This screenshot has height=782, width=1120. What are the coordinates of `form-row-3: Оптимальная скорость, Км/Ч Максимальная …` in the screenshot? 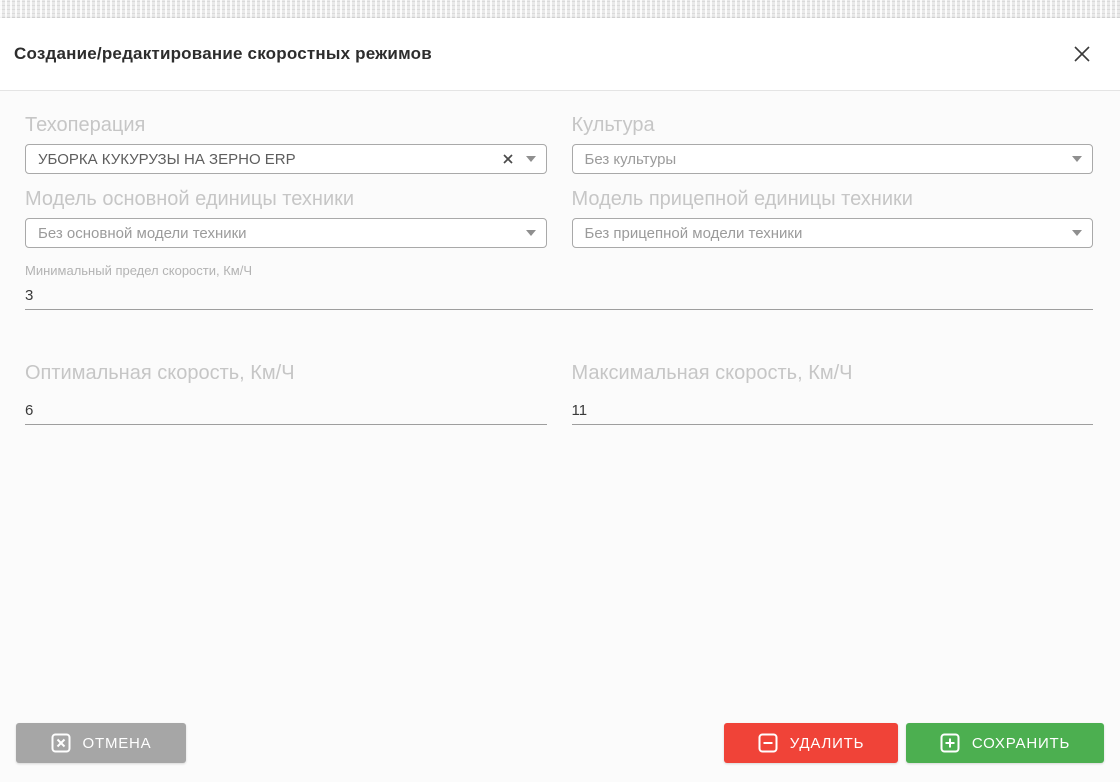 It's located at (559, 392).